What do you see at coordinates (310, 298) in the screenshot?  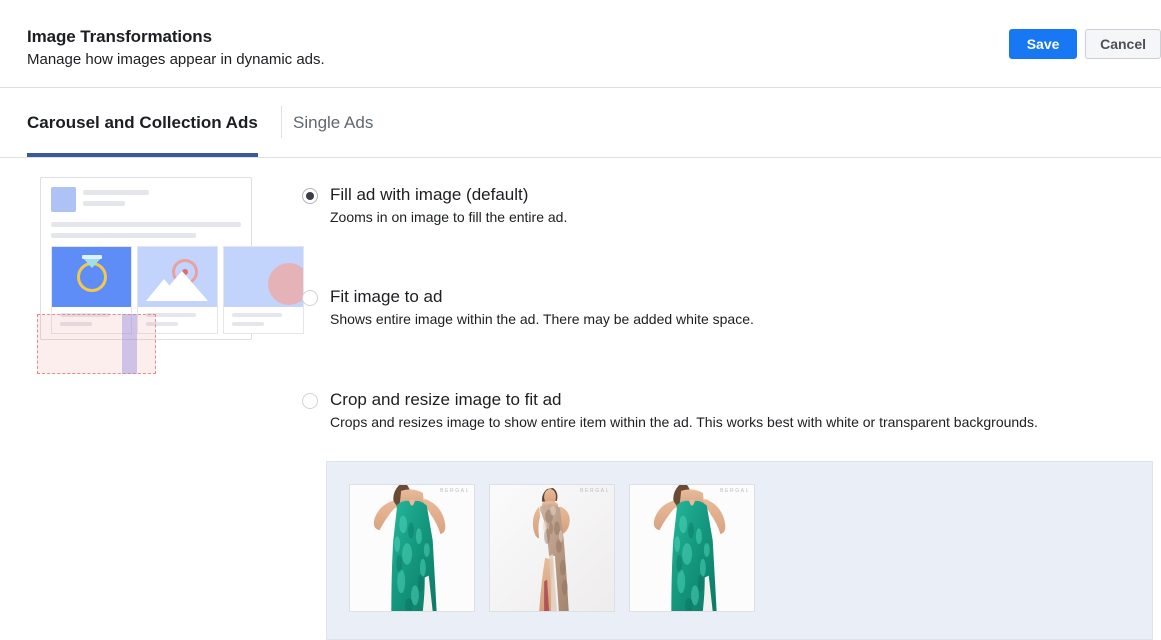 I see `radio-fit-image-to-ad` at bounding box center [310, 298].